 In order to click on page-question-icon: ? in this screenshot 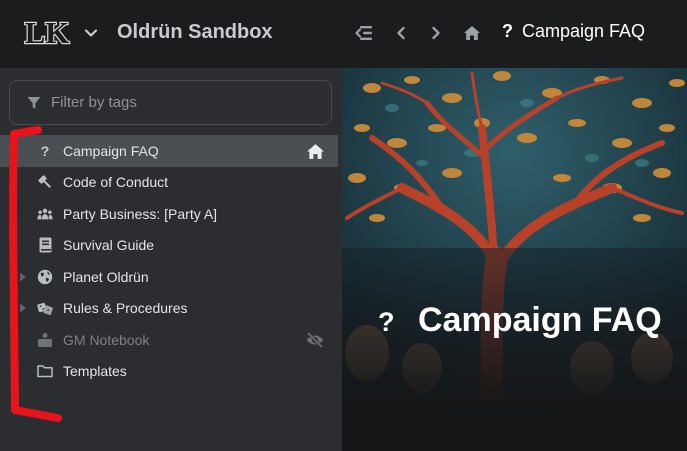, I will do `click(386, 322)`.